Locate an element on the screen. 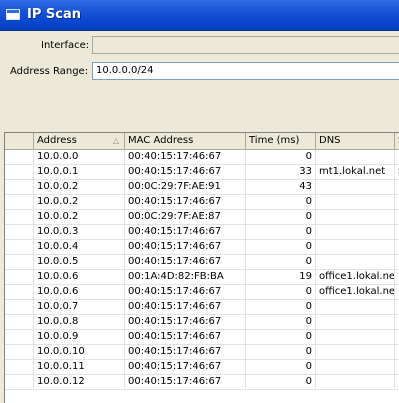 This screenshot has width=399, height=403. address-cell: 10.0.0.0 is located at coordinates (79, 157).